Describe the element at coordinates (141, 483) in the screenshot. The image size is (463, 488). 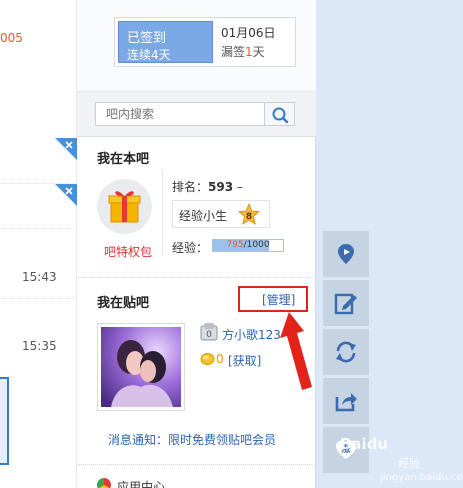
I see `app-center-title: 应用中心` at that location.